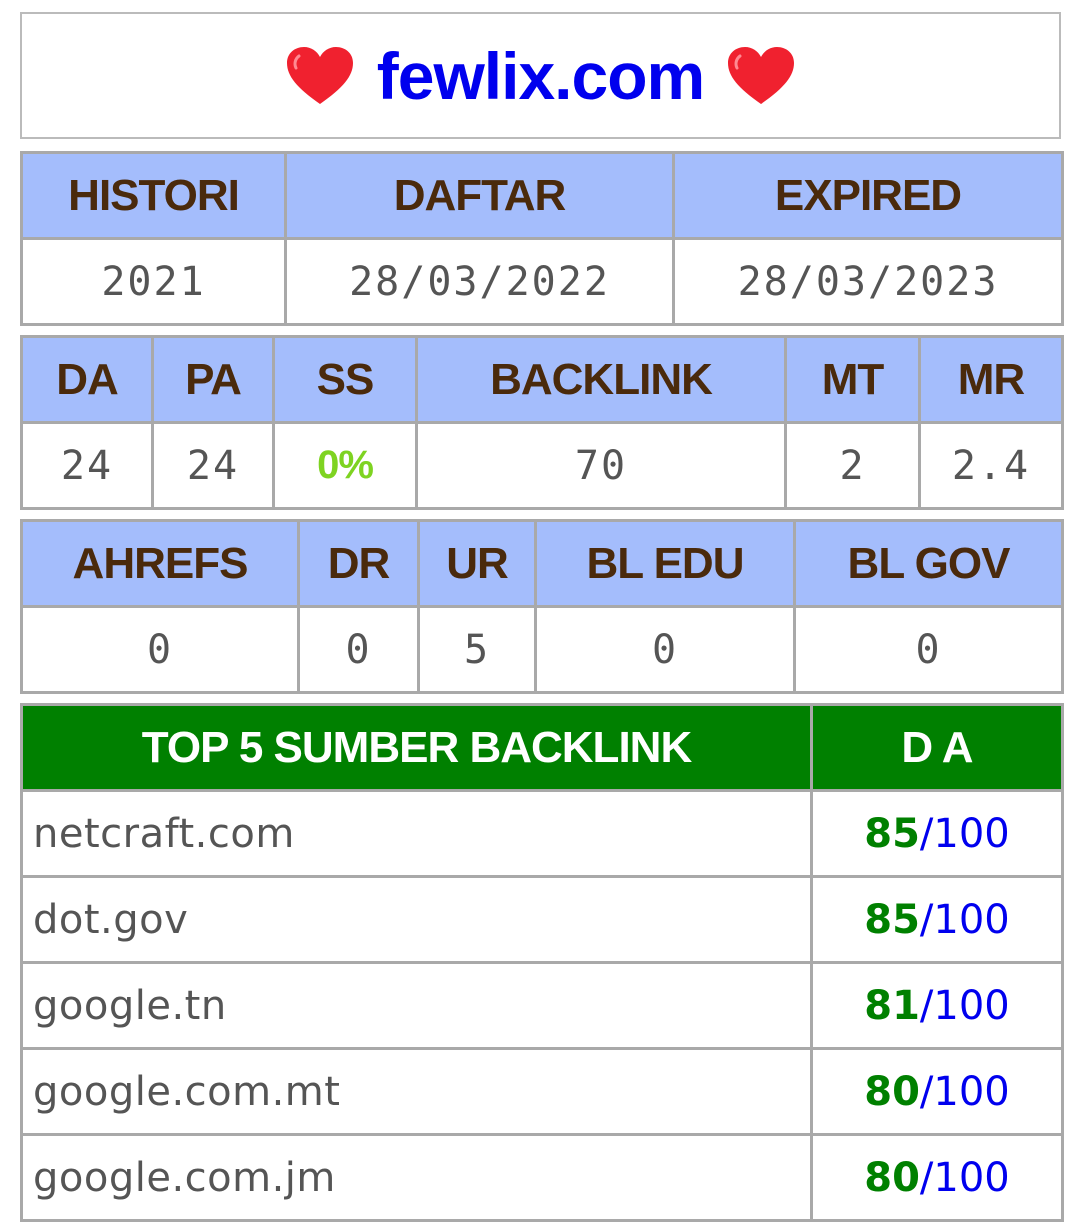 The height and width of the screenshot is (1222, 1077). Describe the element at coordinates (160, 649) in the screenshot. I see `ahrefs-value: 0` at that location.